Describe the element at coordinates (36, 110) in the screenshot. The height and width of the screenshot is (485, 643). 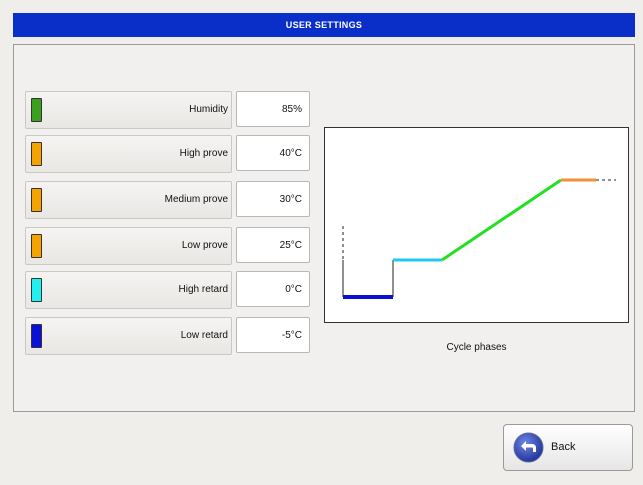
I see `humidity-color-swatch` at that location.